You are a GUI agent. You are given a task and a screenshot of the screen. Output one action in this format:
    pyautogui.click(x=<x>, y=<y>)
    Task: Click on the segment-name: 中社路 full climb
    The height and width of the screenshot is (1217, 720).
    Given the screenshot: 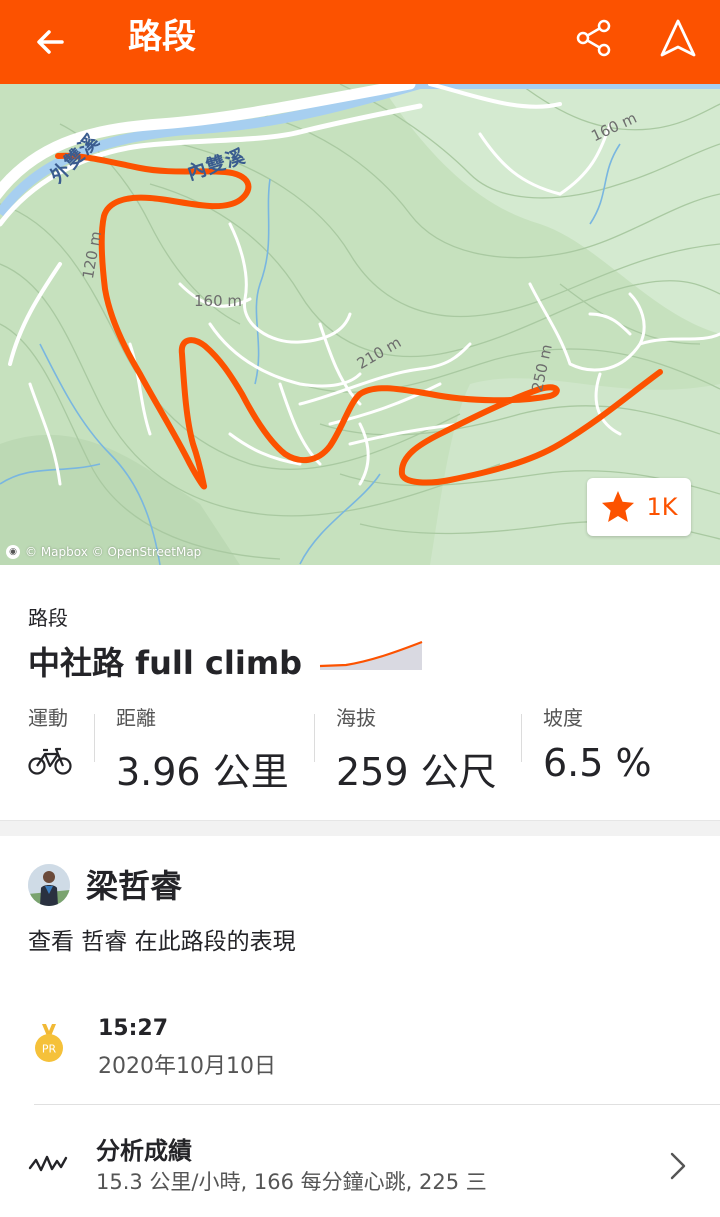 What is the action you would take?
    pyautogui.click(x=165, y=663)
    